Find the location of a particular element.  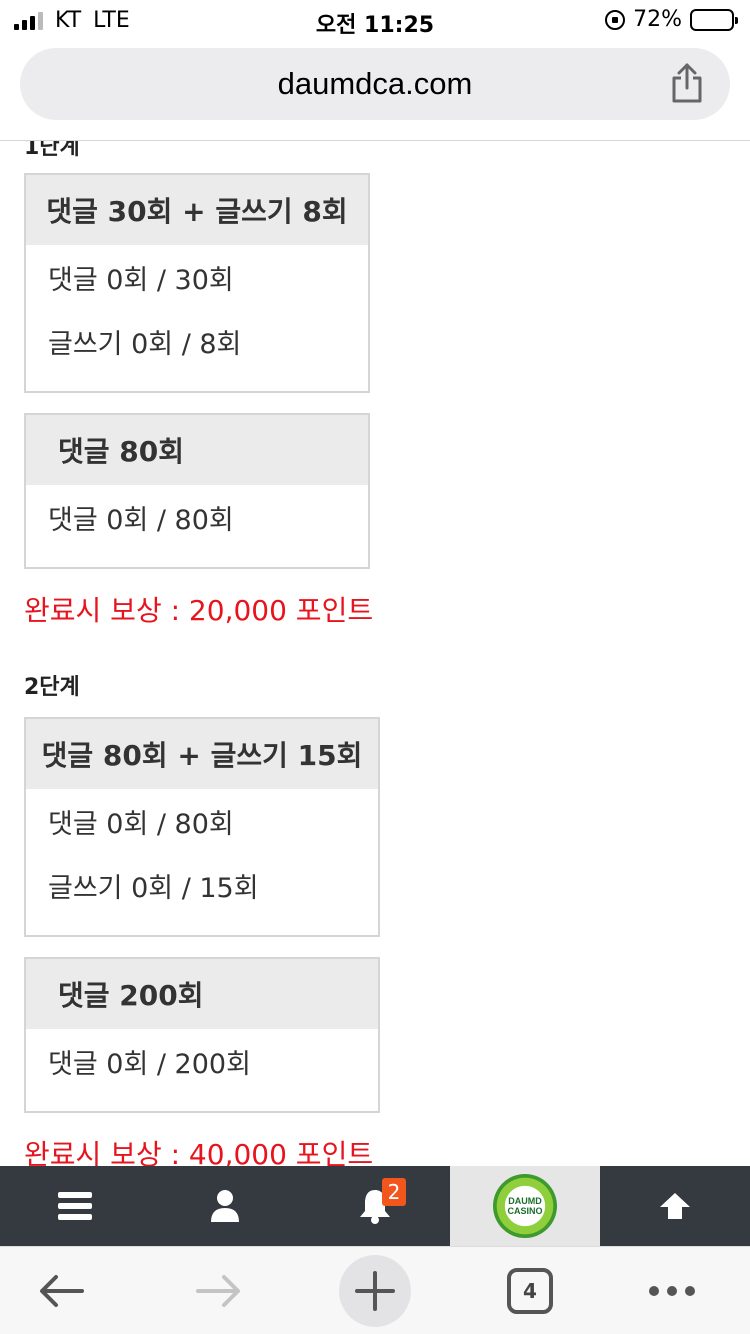

arrow-right-icon is located at coordinates (218, 1291).